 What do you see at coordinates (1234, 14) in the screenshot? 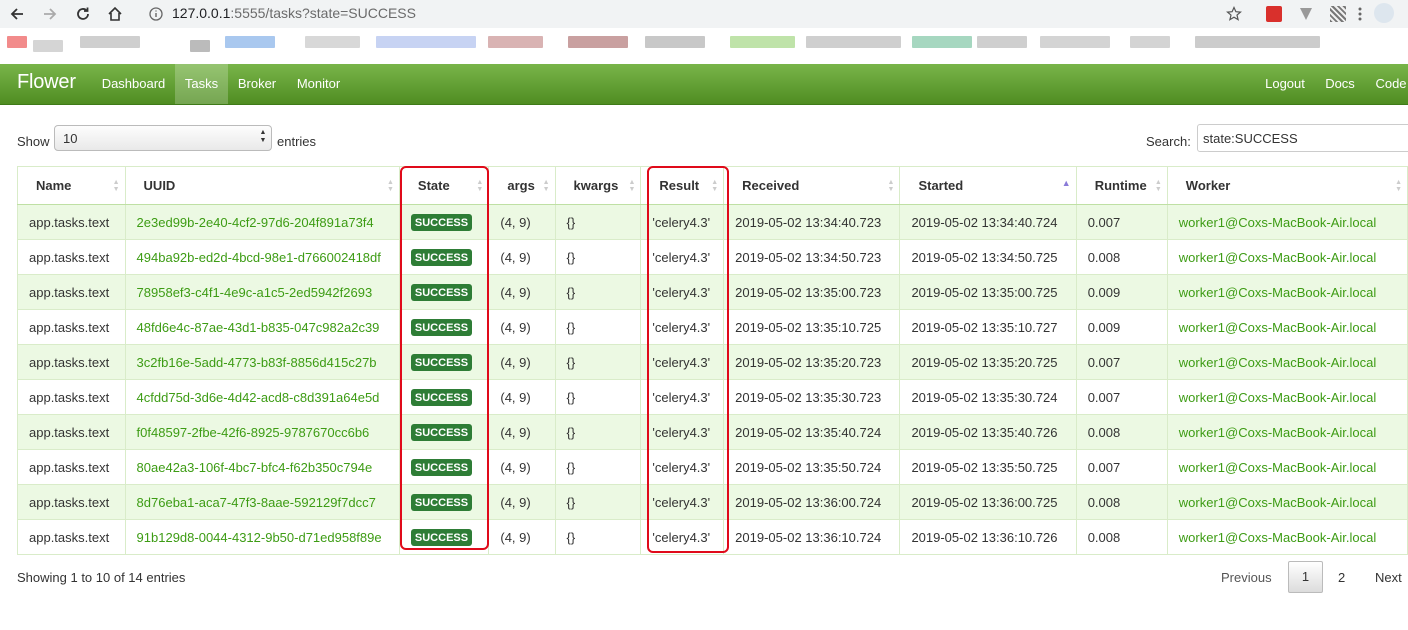
I see `star-icon` at bounding box center [1234, 14].